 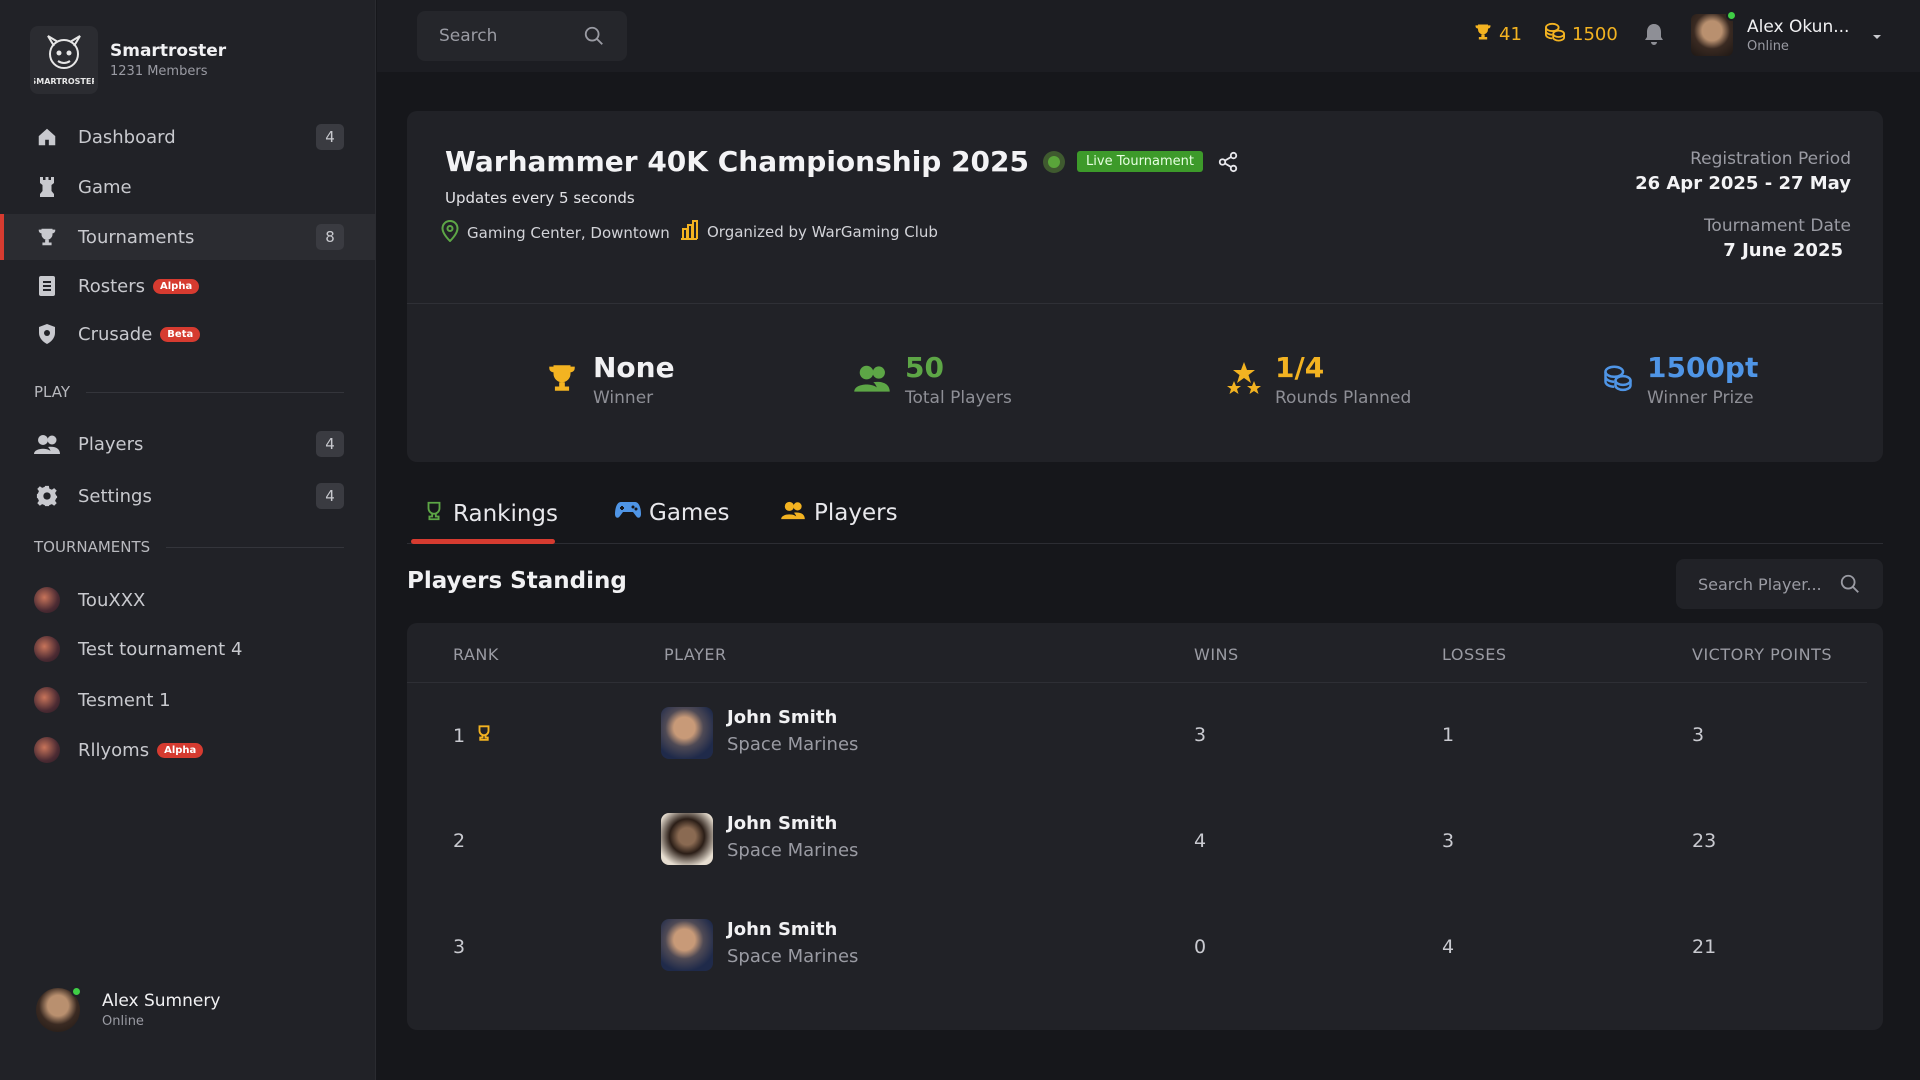 I want to click on victory-points-cell: 21, so click(x=1704, y=947).